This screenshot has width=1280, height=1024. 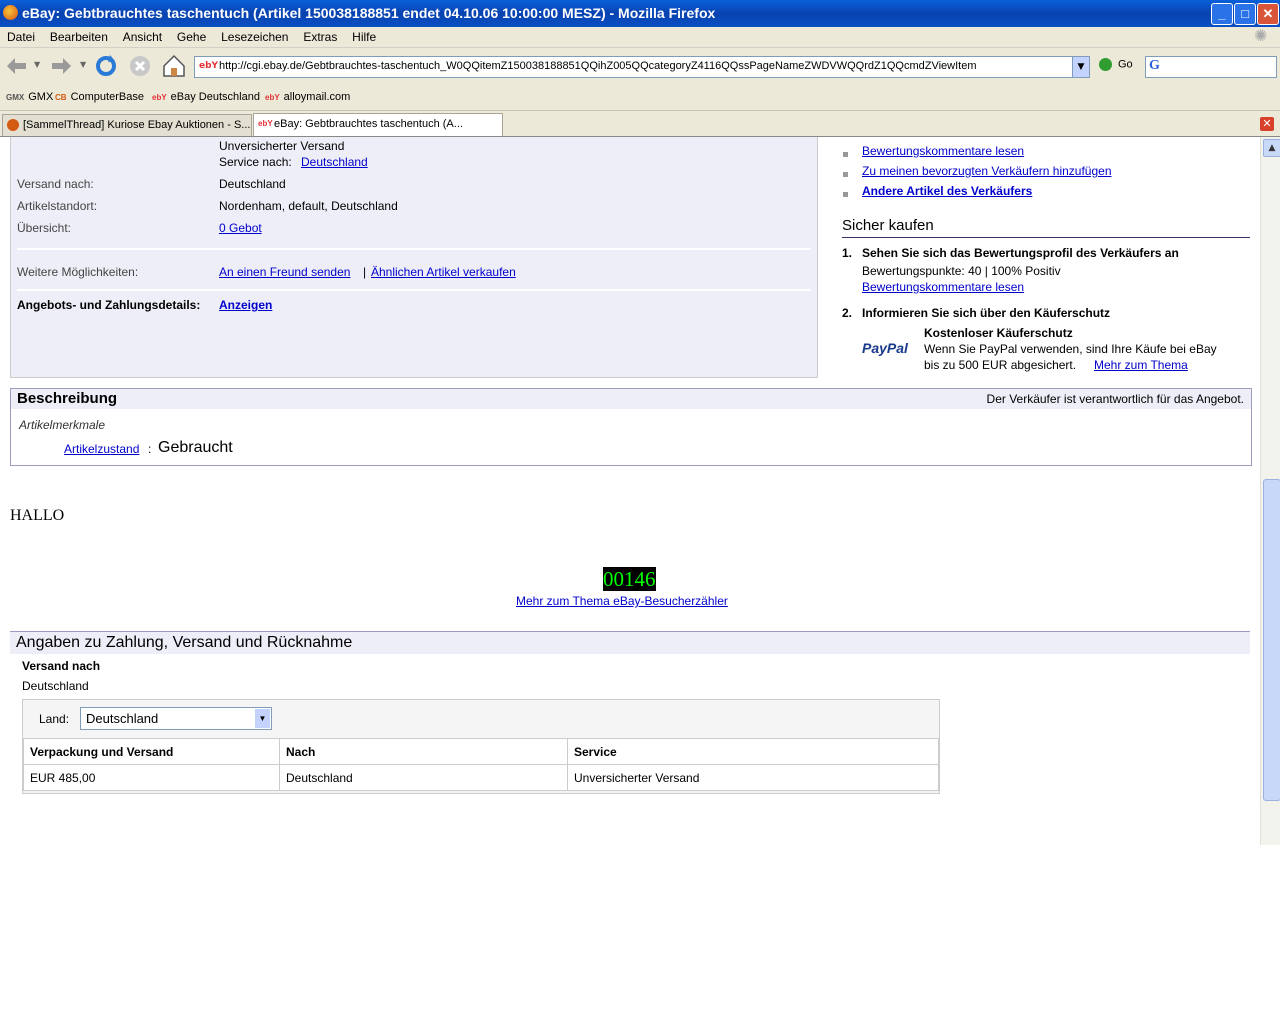 What do you see at coordinates (265, 123) in the screenshot?
I see `ebay-tab-icon: ebY` at bounding box center [265, 123].